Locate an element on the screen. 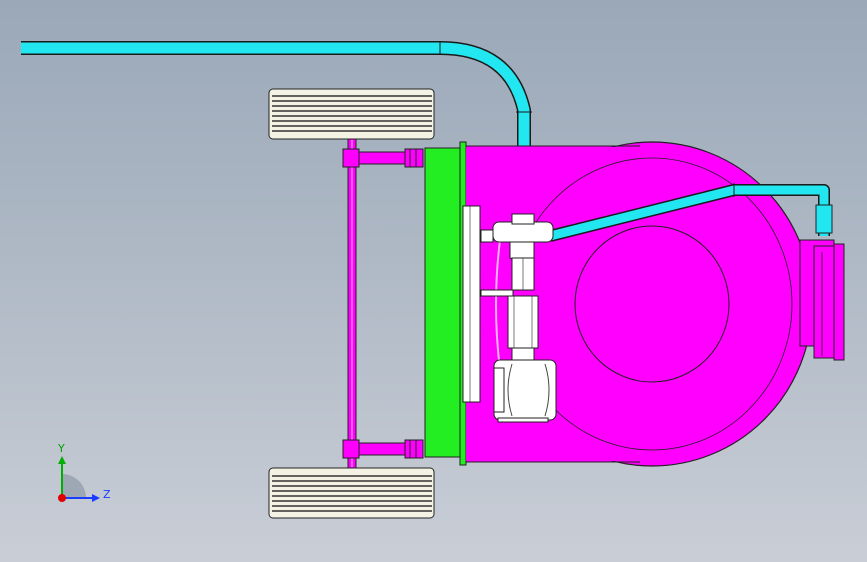 The image size is (867, 562). x-axis-dot is located at coordinates (62, 498).